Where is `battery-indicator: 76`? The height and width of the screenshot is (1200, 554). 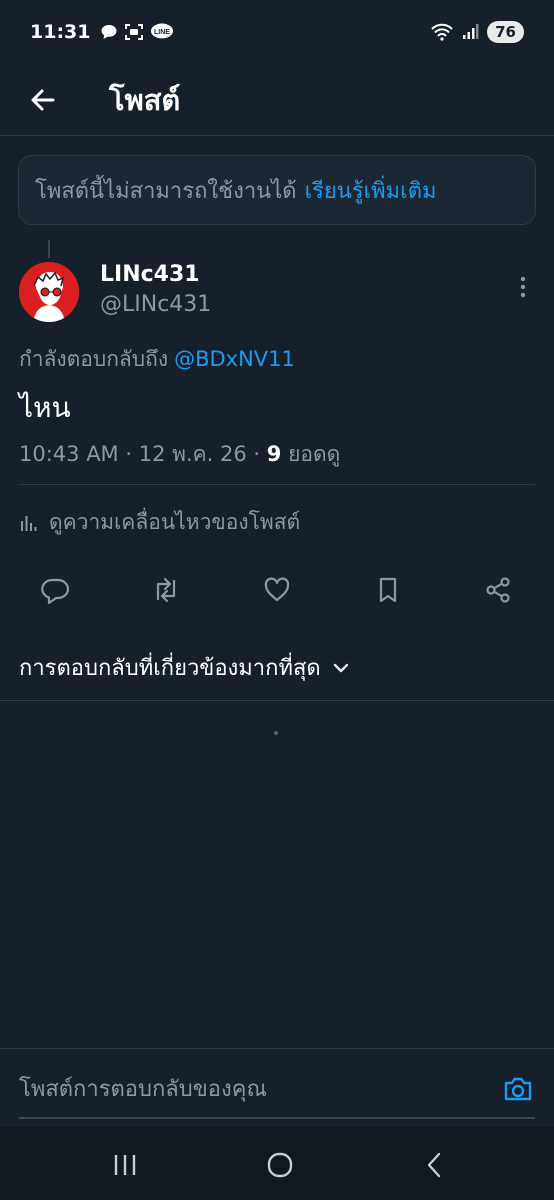 battery-indicator: 76 is located at coordinates (505, 32).